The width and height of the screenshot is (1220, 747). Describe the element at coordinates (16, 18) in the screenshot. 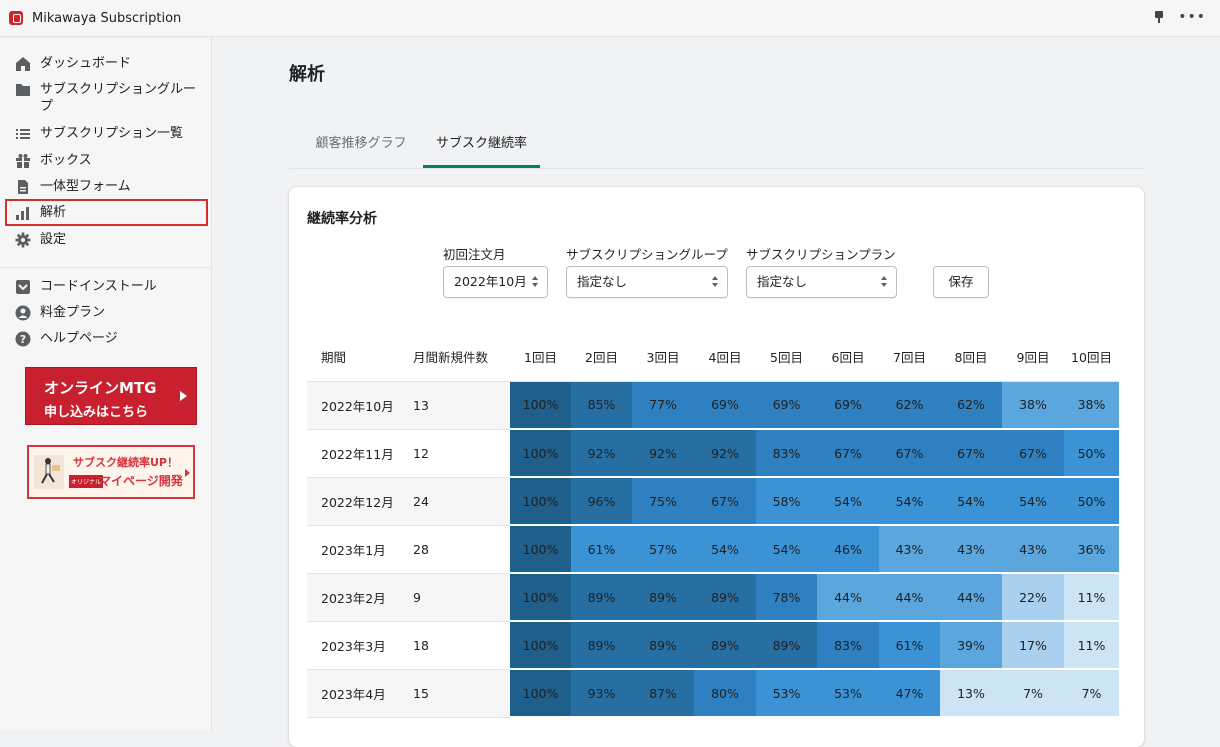

I see `app-logo-icon` at that location.